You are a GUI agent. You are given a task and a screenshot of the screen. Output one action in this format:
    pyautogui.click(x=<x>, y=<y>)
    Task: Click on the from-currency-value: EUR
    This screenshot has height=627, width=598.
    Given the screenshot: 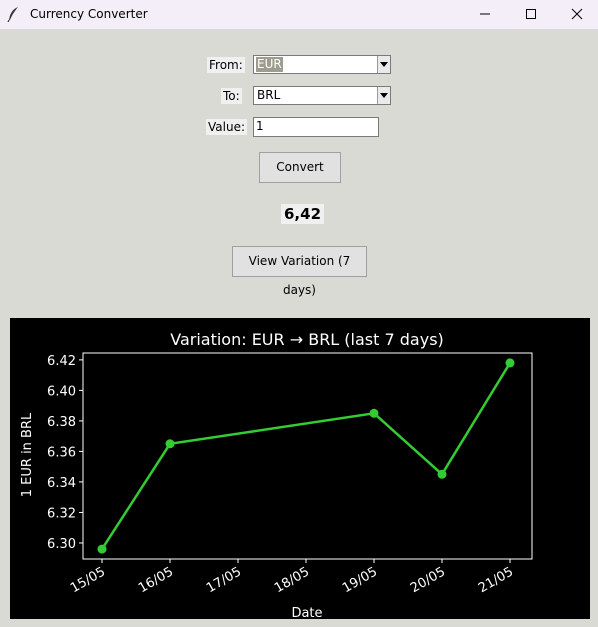 What is the action you would take?
    pyautogui.click(x=269, y=64)
    